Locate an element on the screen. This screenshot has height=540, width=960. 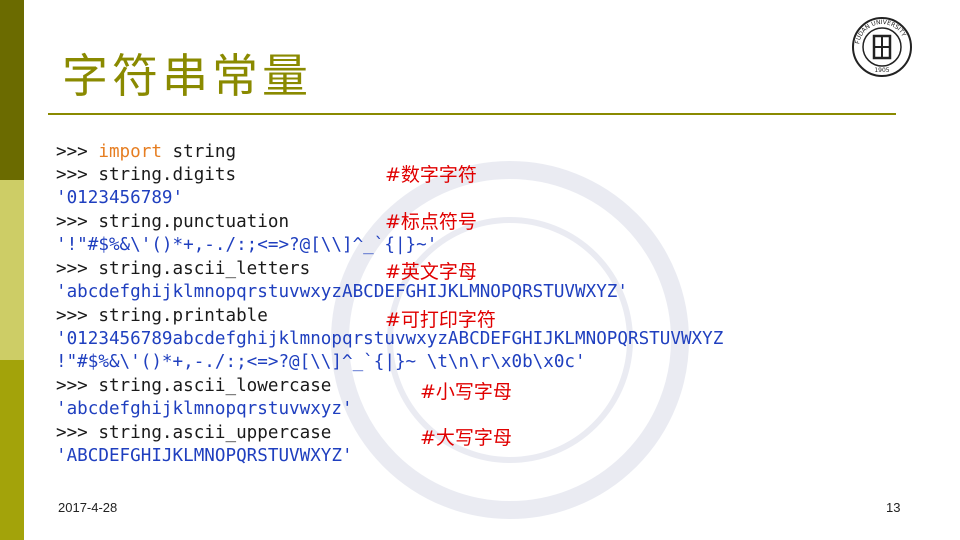
slide-title: 字符串常量 is located at coordinates (187, 76).